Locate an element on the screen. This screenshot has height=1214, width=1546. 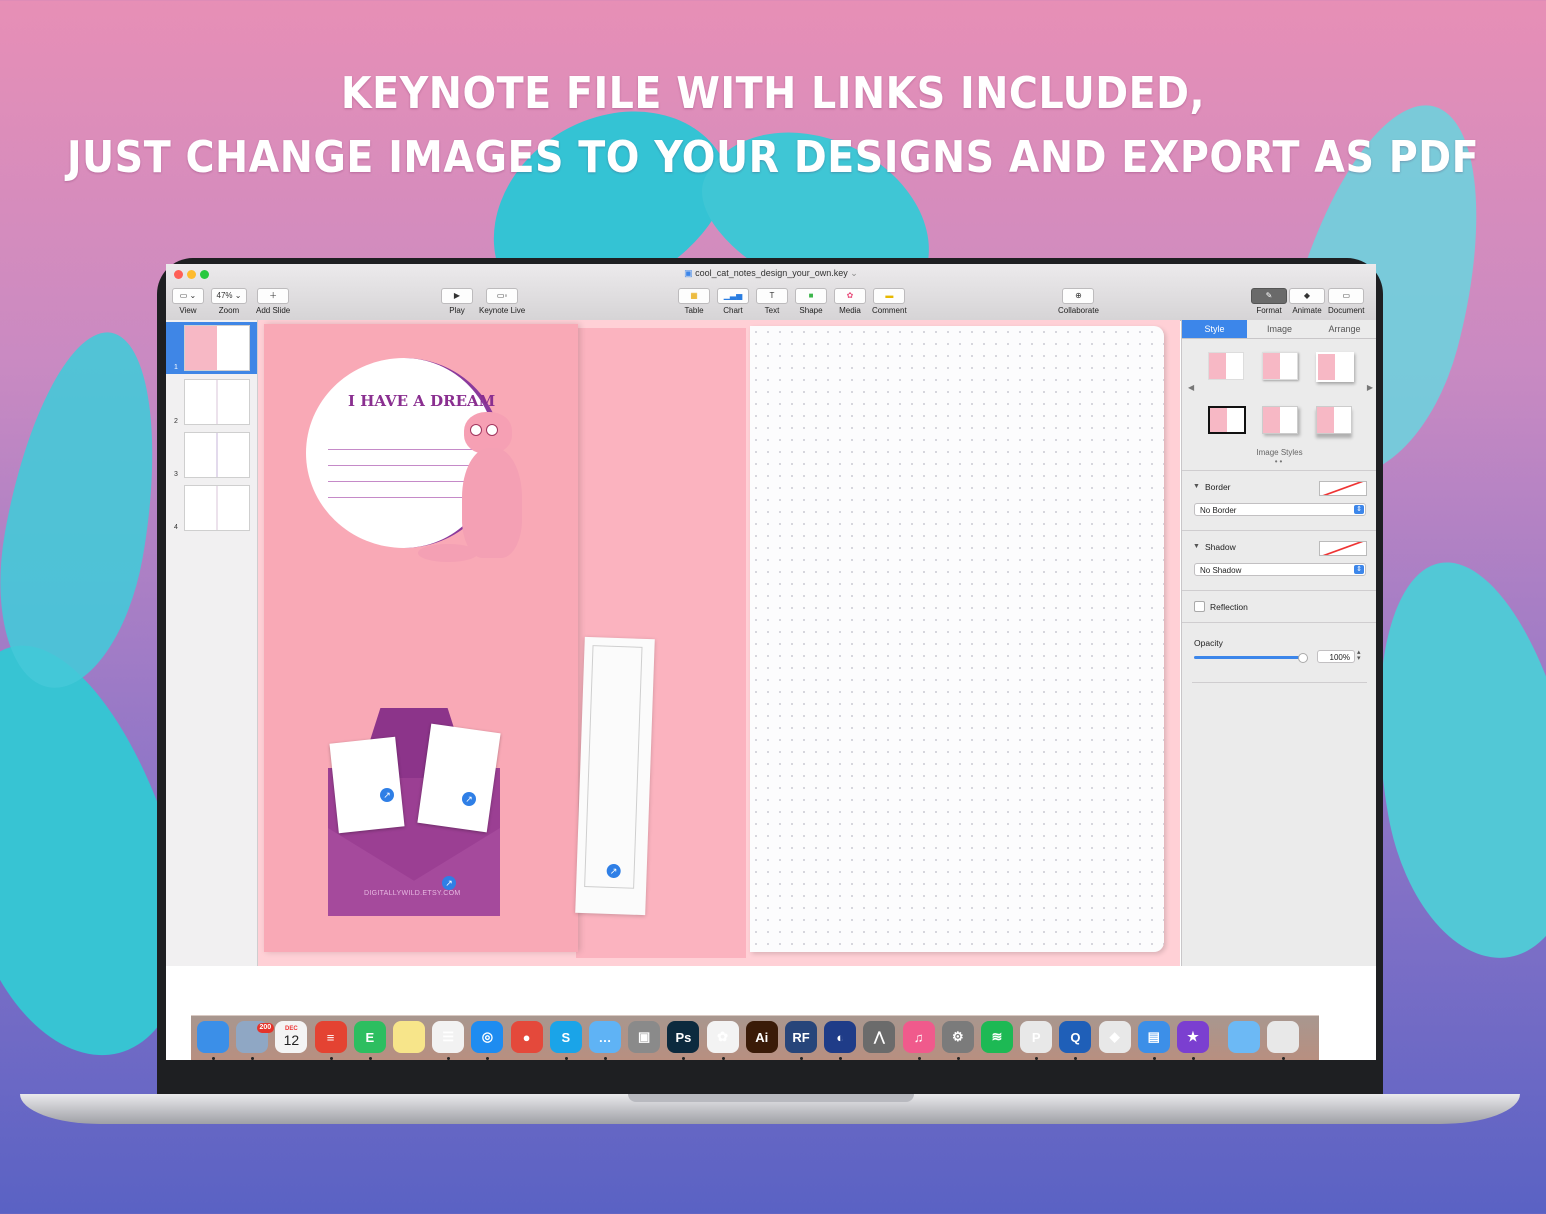
laptop-notch is located at coordinates (771, 1098).